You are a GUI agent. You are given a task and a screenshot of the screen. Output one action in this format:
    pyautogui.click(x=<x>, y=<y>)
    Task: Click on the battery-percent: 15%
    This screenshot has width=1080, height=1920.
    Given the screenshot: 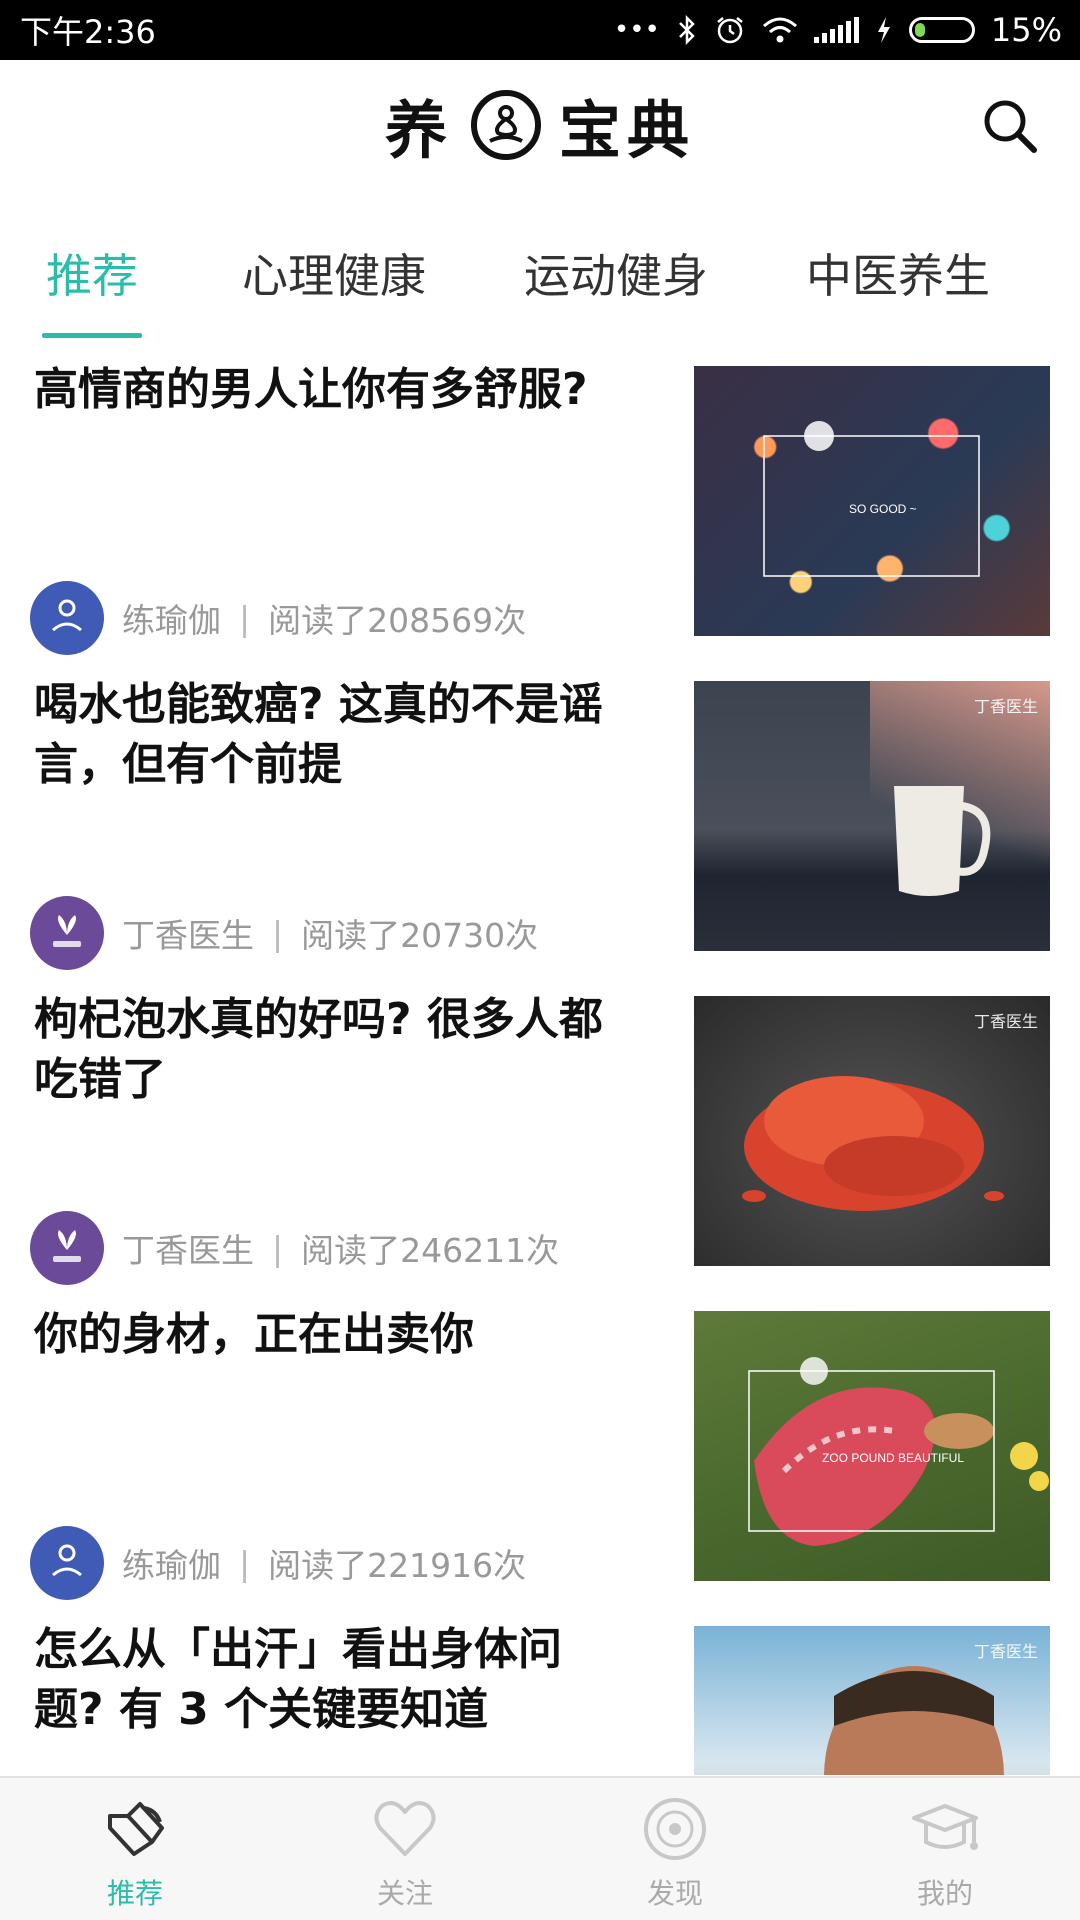 What is the action you would take?
    pyautogui.click(x=1026, y=30)
    